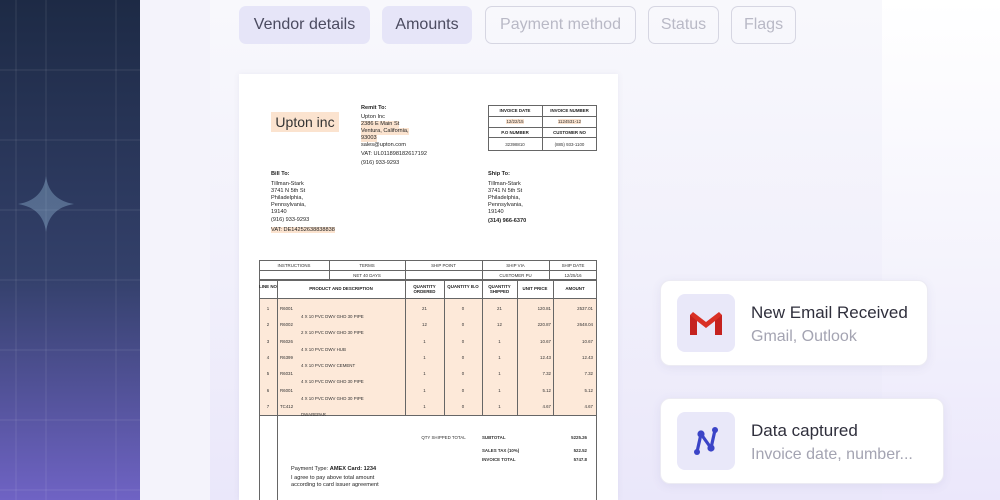 This screenshot has height=500, width=1000. I want to click on terms-value: NET 40 DAYS, so click(367, 275).